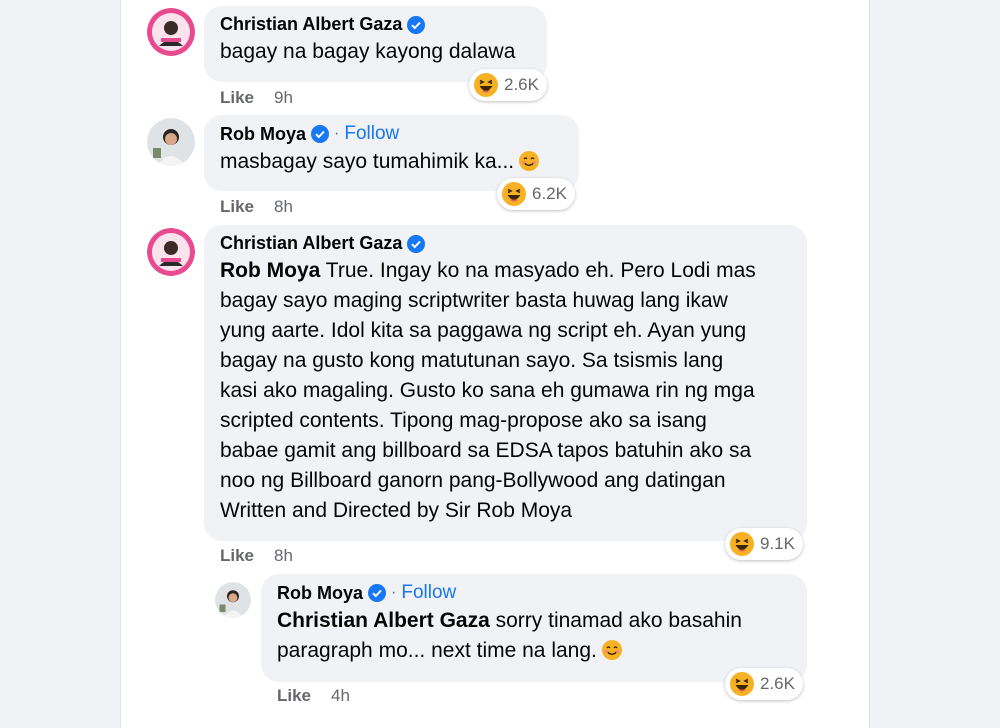  I want to click on reaction-summary: 6.2K, so click(536, 194).